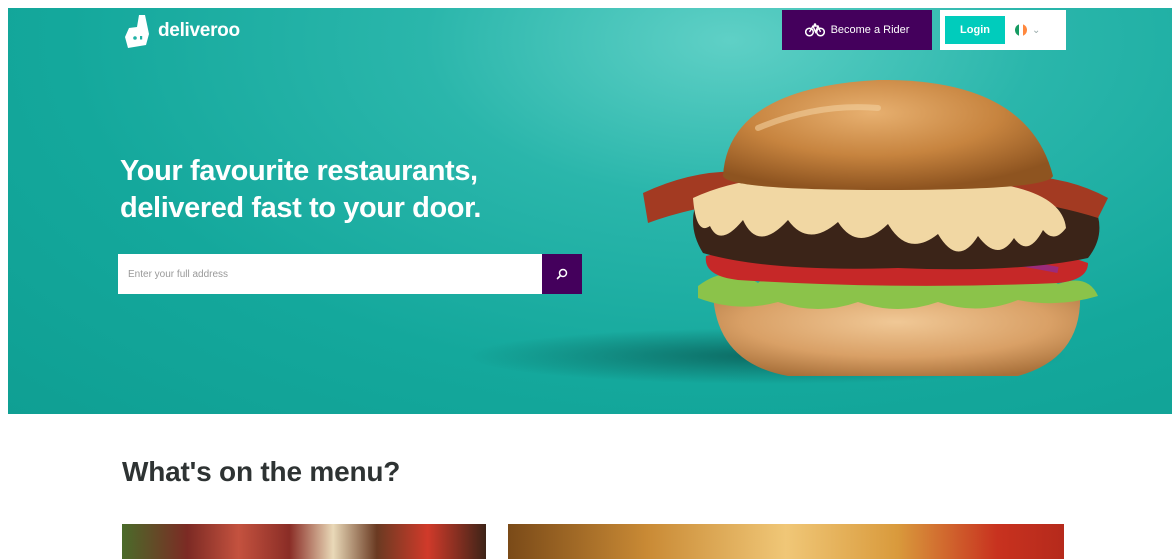 This screenshot has width=1172, height=559. I want to click on become-a-rider-button: Become a Rider, so click(857, 30).